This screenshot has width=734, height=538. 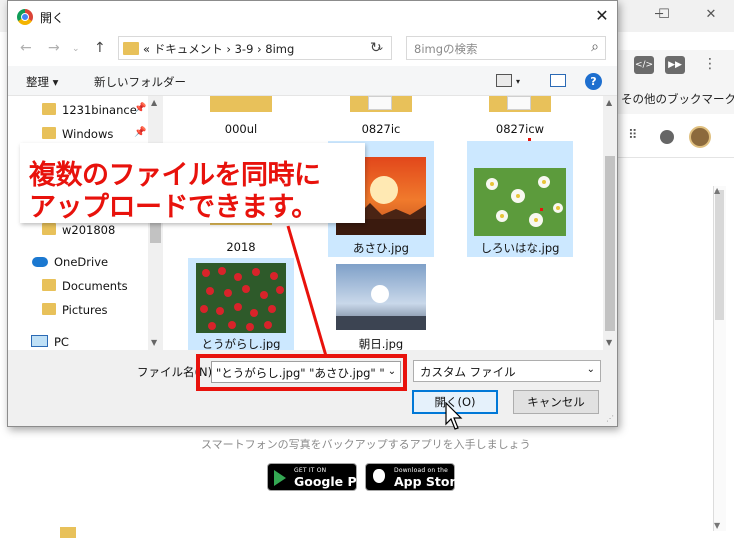 I want to click on annotation-pointer-line, so click(x=307, y=291).